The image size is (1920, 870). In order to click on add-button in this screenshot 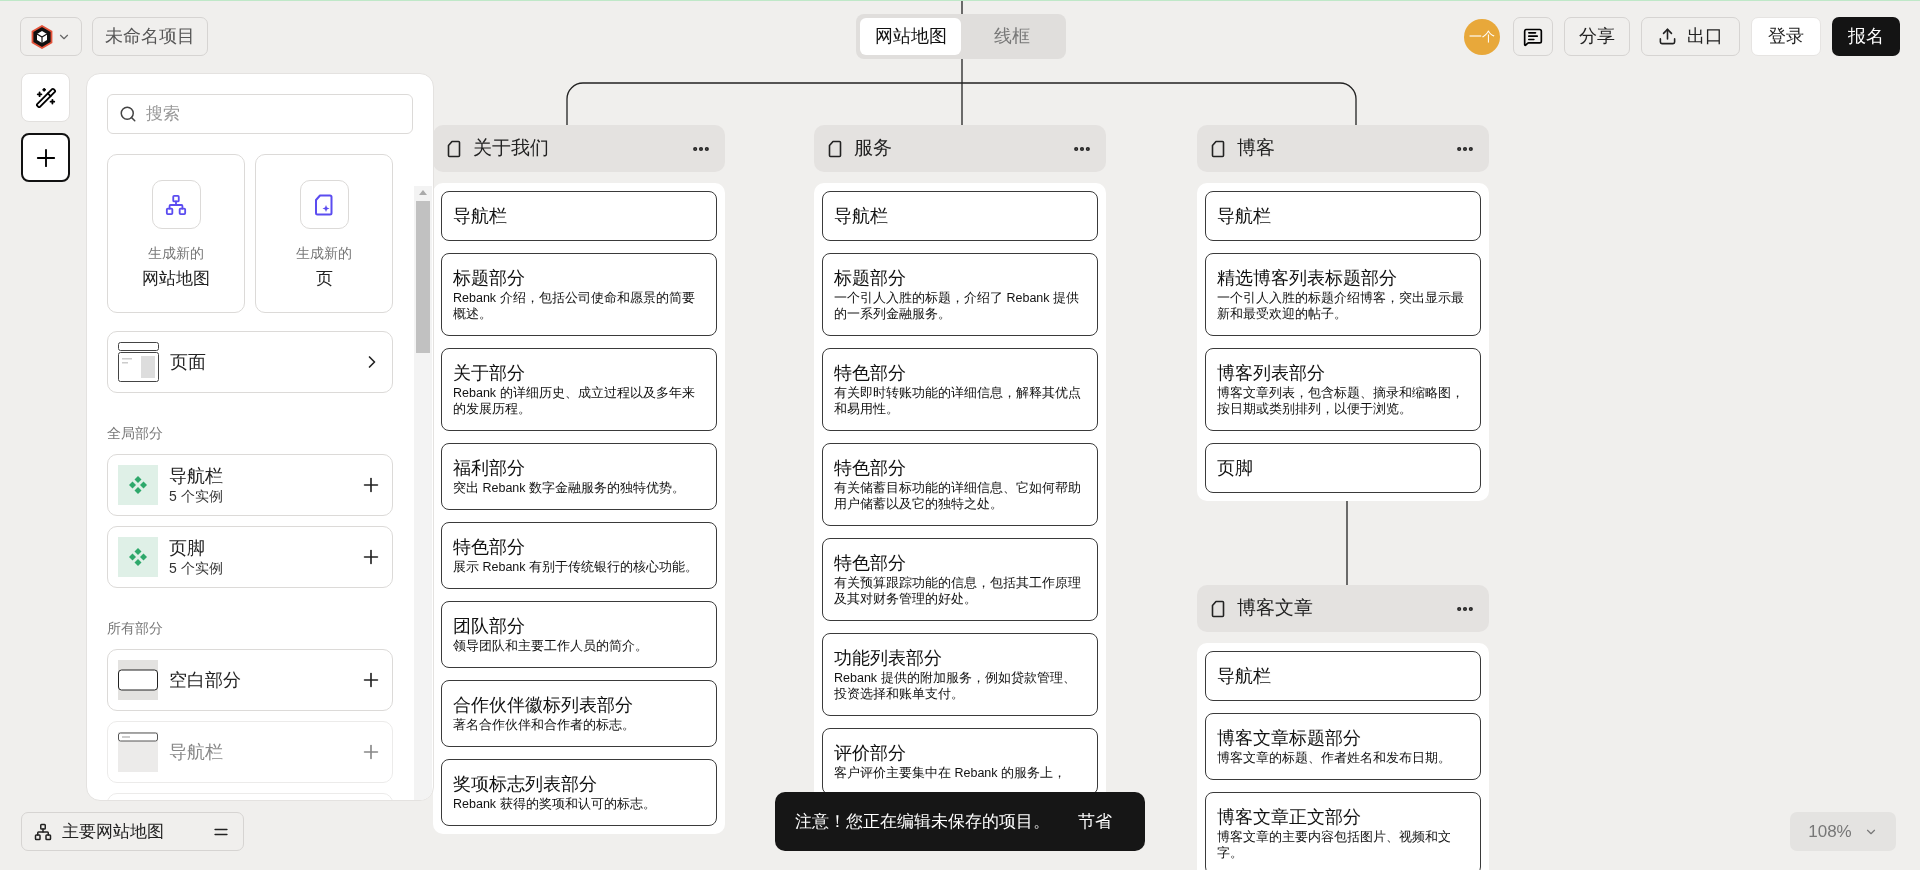, I will do `click(45, 157)`.